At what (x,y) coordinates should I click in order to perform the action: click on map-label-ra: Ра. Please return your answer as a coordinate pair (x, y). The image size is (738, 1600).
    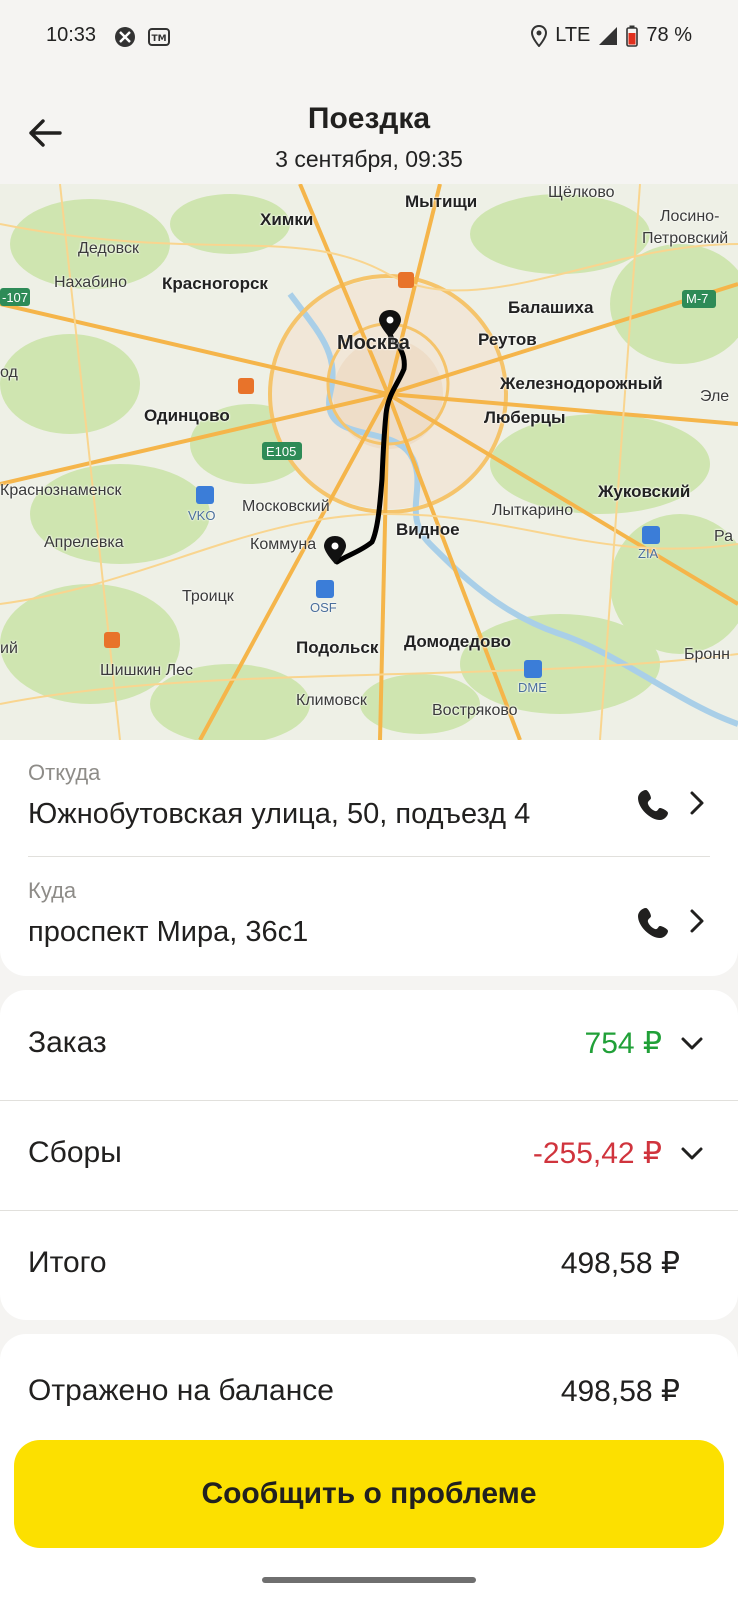
    Looking at the image, I should click on (724, 536).